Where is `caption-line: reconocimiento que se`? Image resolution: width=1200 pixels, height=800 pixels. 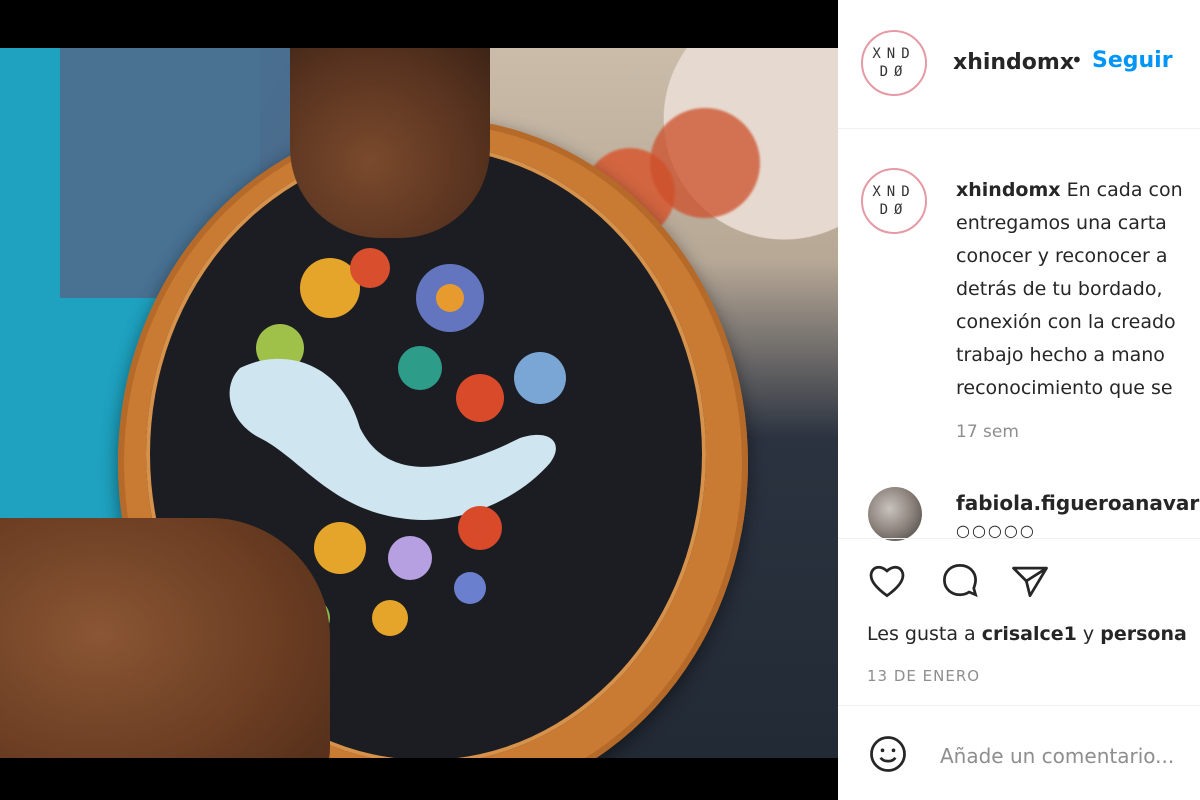 caption-line: reconocimiento que se is located at coordinates (1064, 388).